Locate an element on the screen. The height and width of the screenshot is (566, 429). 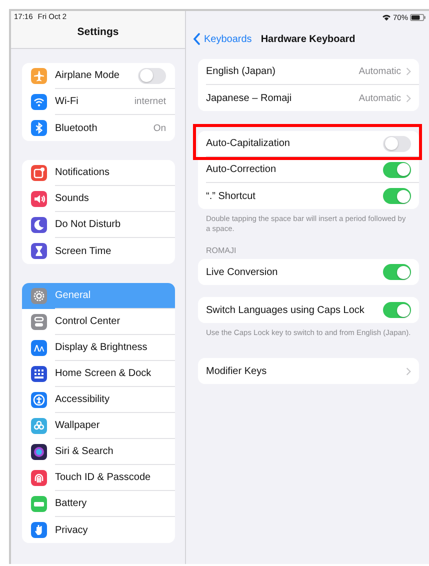
sidebar-title: Settings is located at coordinates (98, 32).